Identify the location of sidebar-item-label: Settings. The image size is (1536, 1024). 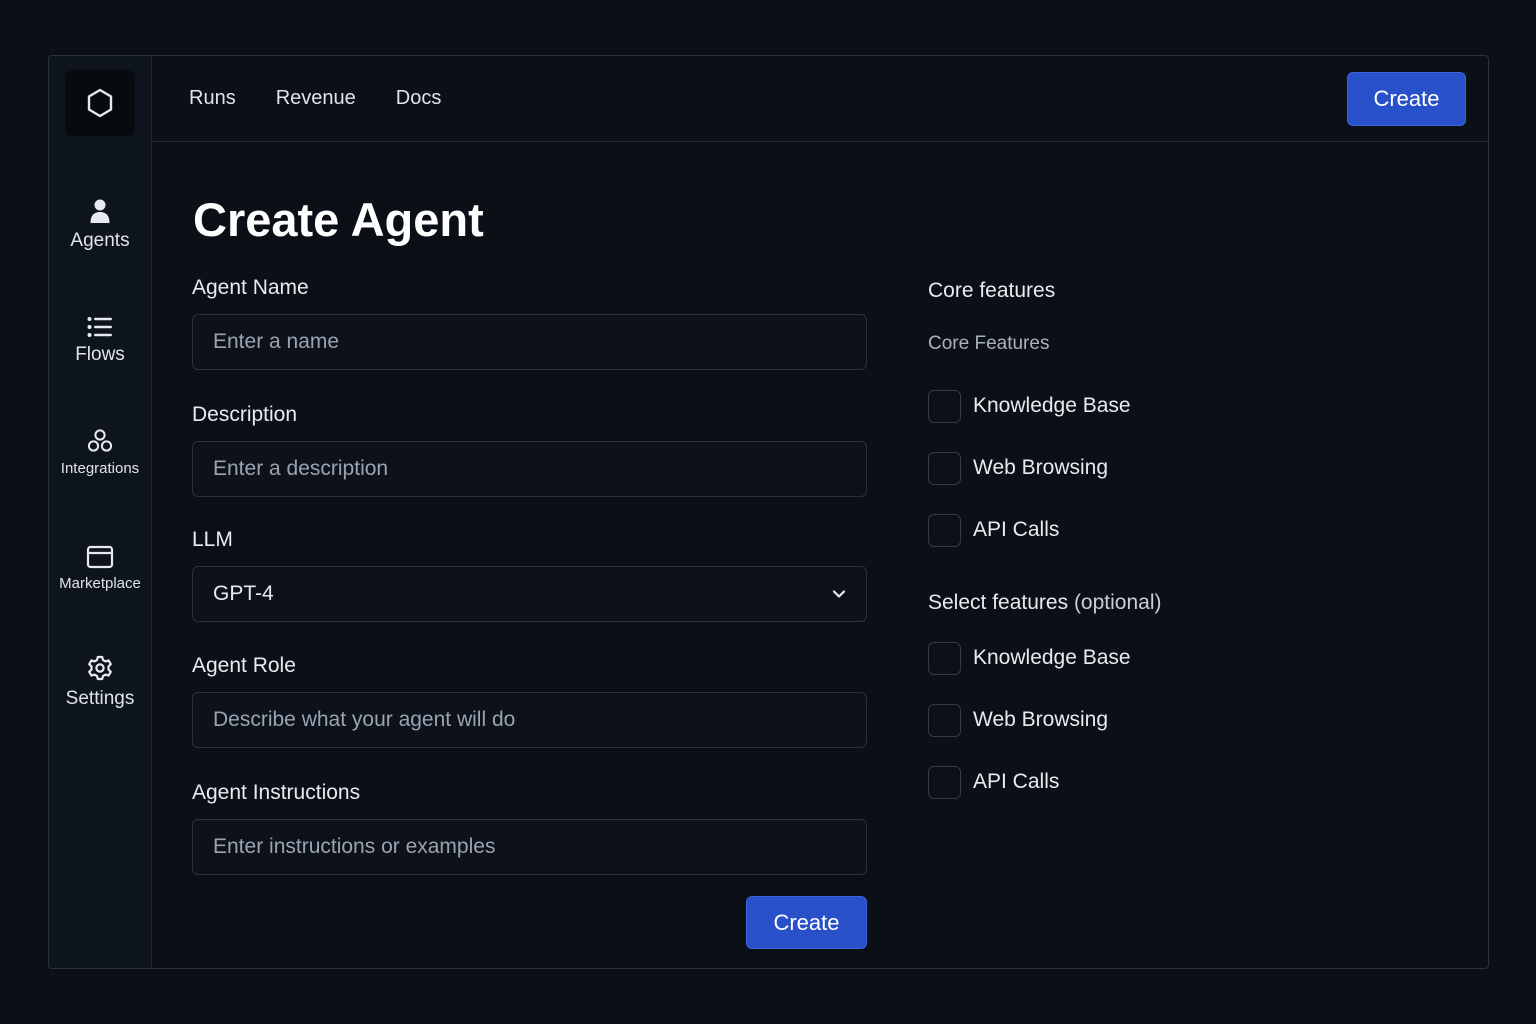
(100, 698).